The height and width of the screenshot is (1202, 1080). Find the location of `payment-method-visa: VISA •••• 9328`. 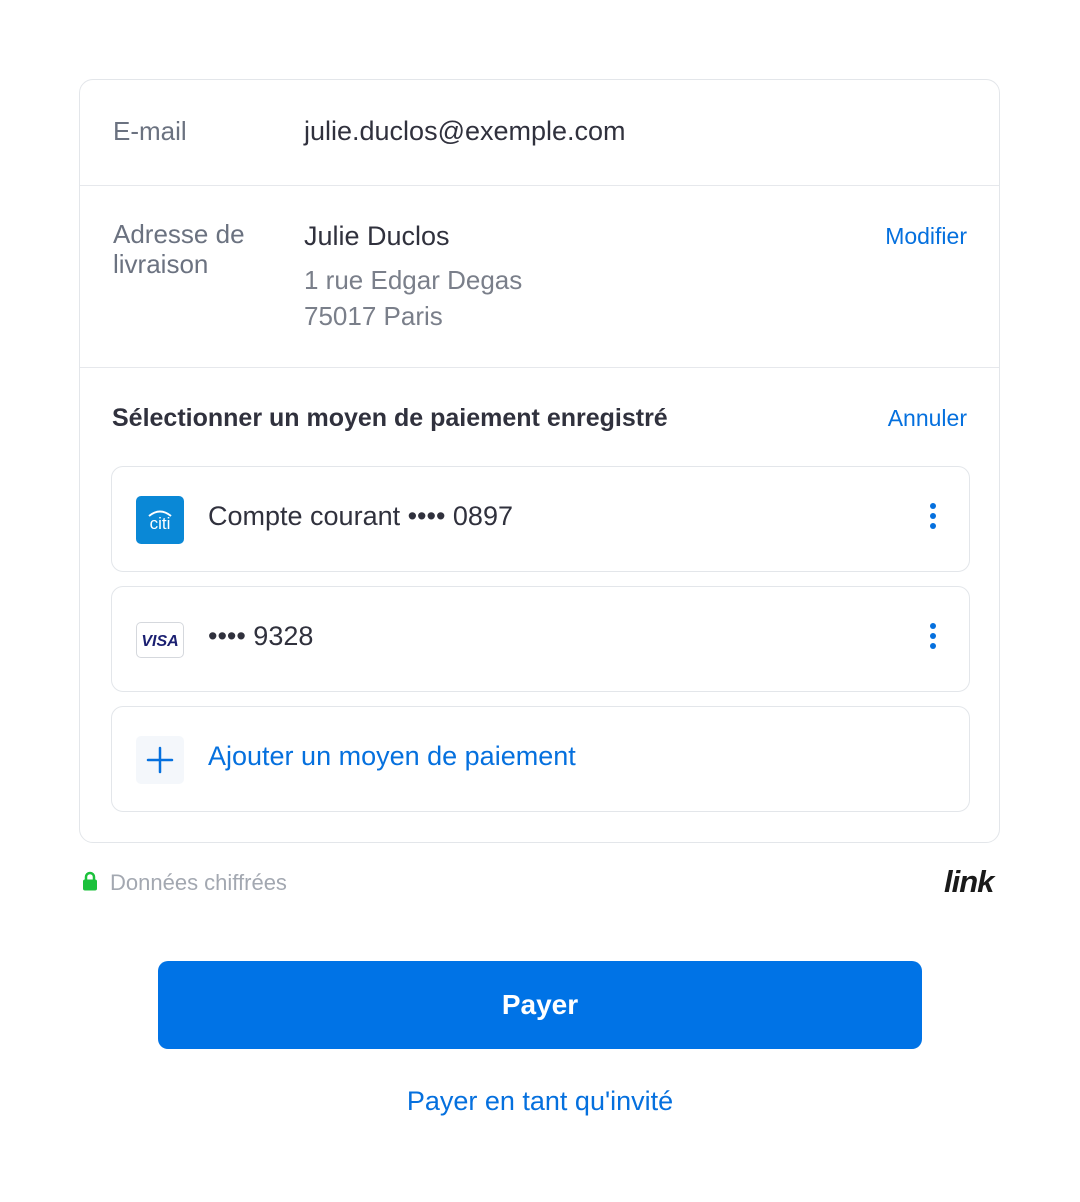

payment-method-visa: VISA •••• 9328 is located at coordinates (540, 639).